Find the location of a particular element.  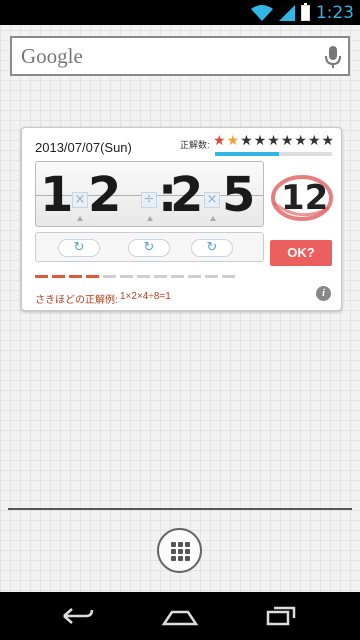

wifi-icon is located at coordinates (261, 13).